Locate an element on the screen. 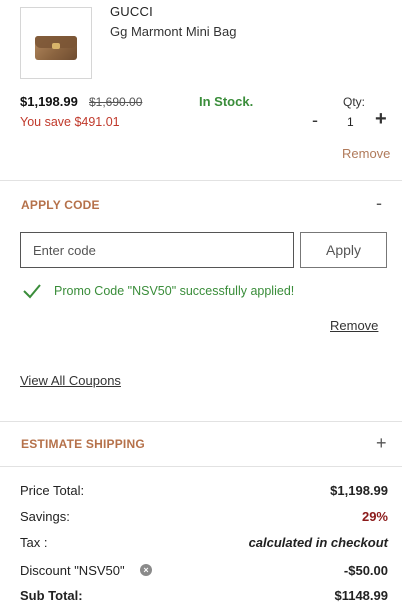 The height and width of the screenshot is (610, 402). product-thumbnail is located at coordinates (56, 43).